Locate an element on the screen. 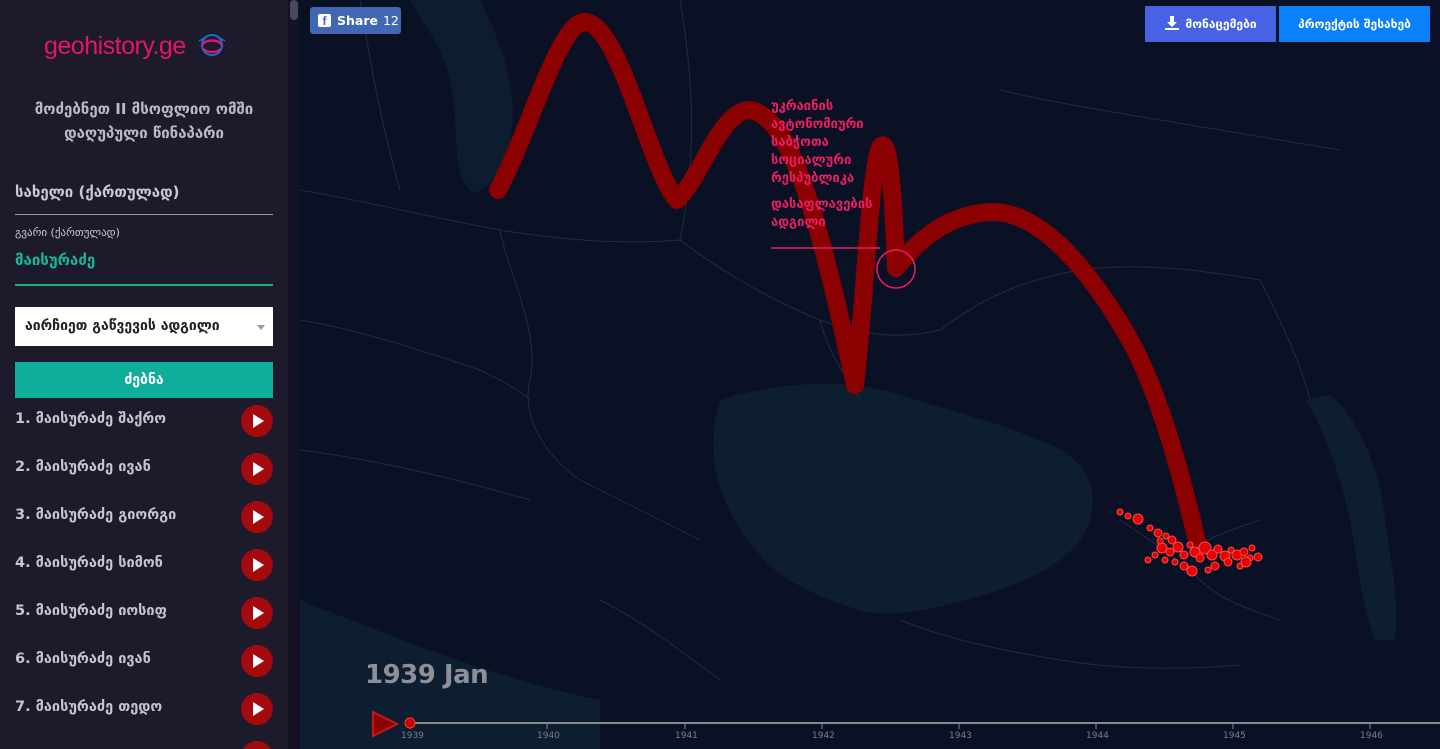  result-label: 7. მაისურაძე თედო is located at coordinates (88, 707).